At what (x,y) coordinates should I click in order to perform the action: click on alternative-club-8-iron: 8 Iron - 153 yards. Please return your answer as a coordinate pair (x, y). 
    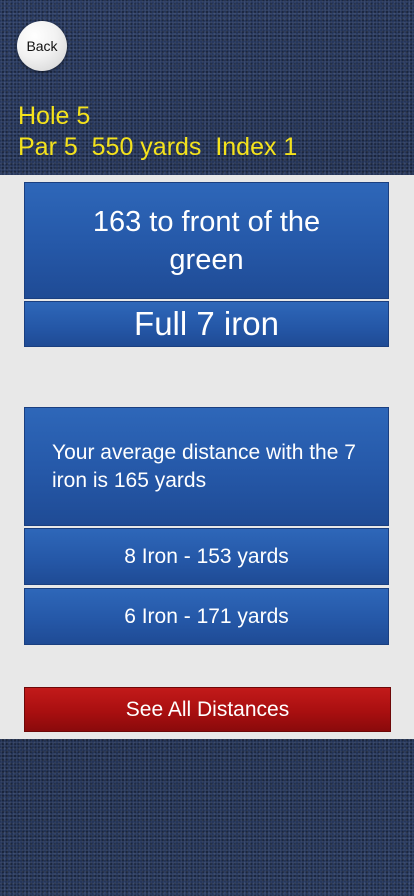
    Looking at the image, I should click on (206, 556).